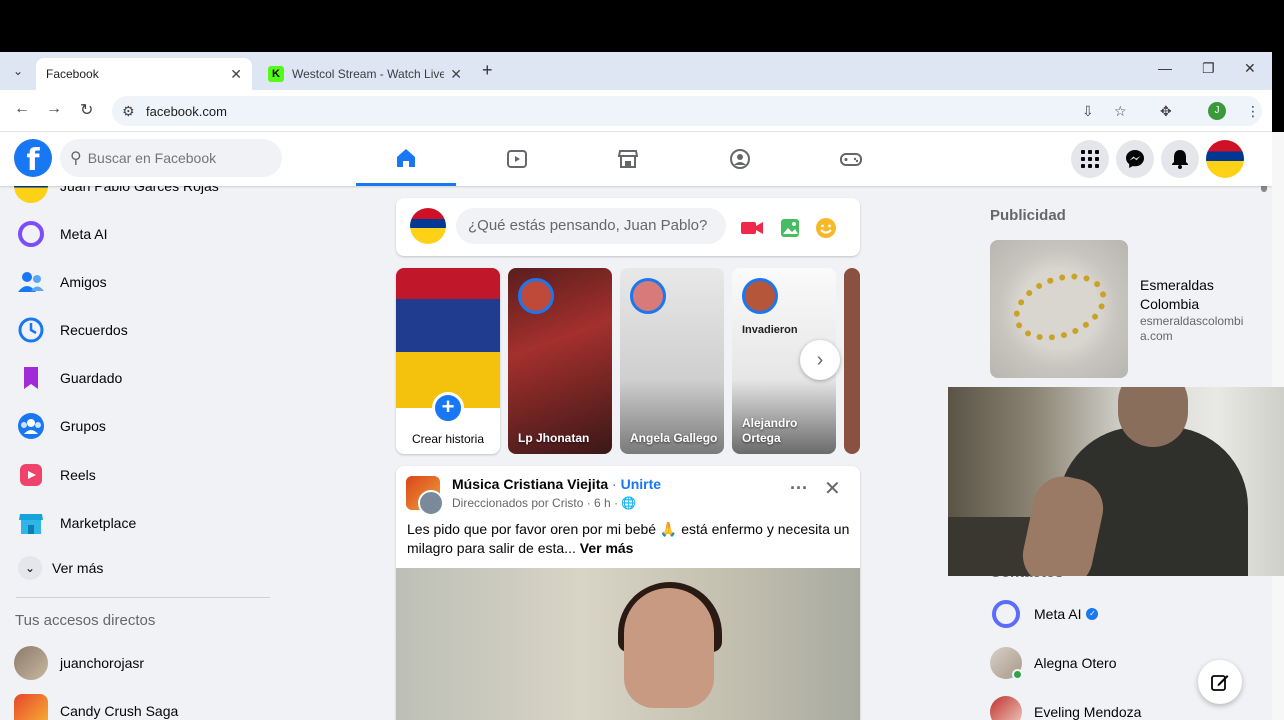  I want to click on messenger-button, so click(1135, 159).